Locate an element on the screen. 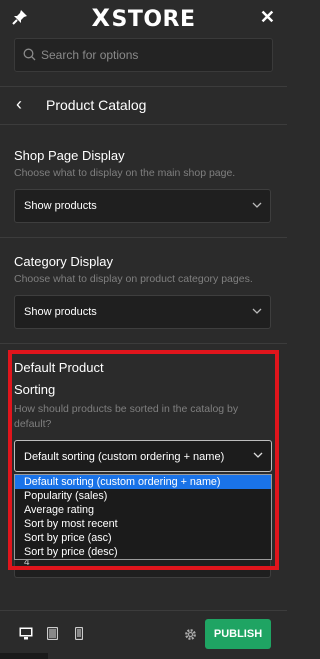 This screenshot has width=320, height=659. gear-icon is located at coordinates (190, 637).